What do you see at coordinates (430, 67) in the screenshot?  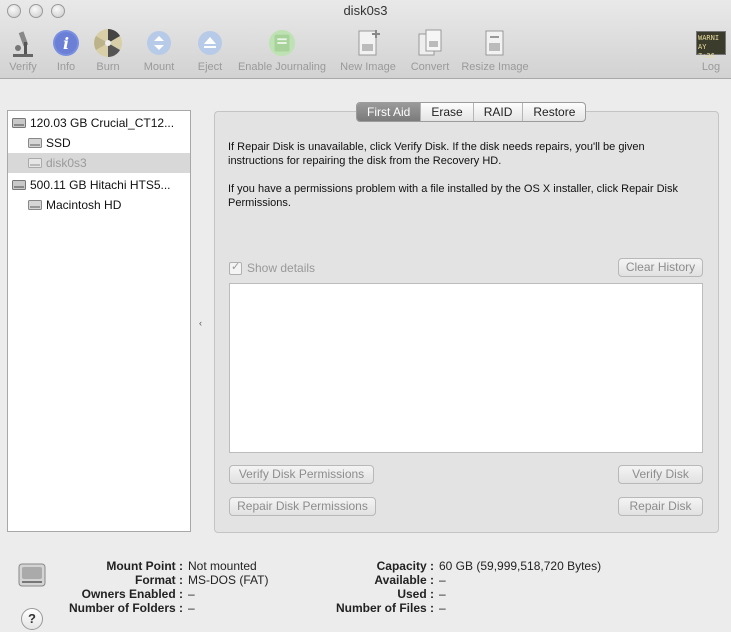 I see `convert-label: Convert` at bounding box center [430, 67].